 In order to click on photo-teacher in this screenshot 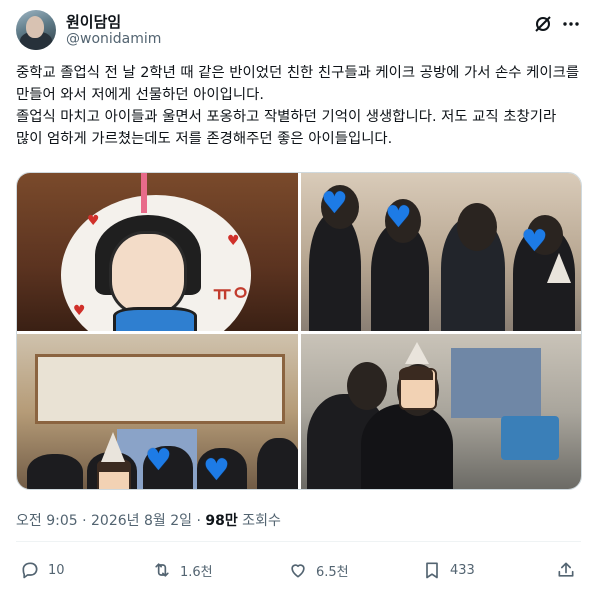, I will do `click(441, 411)`.